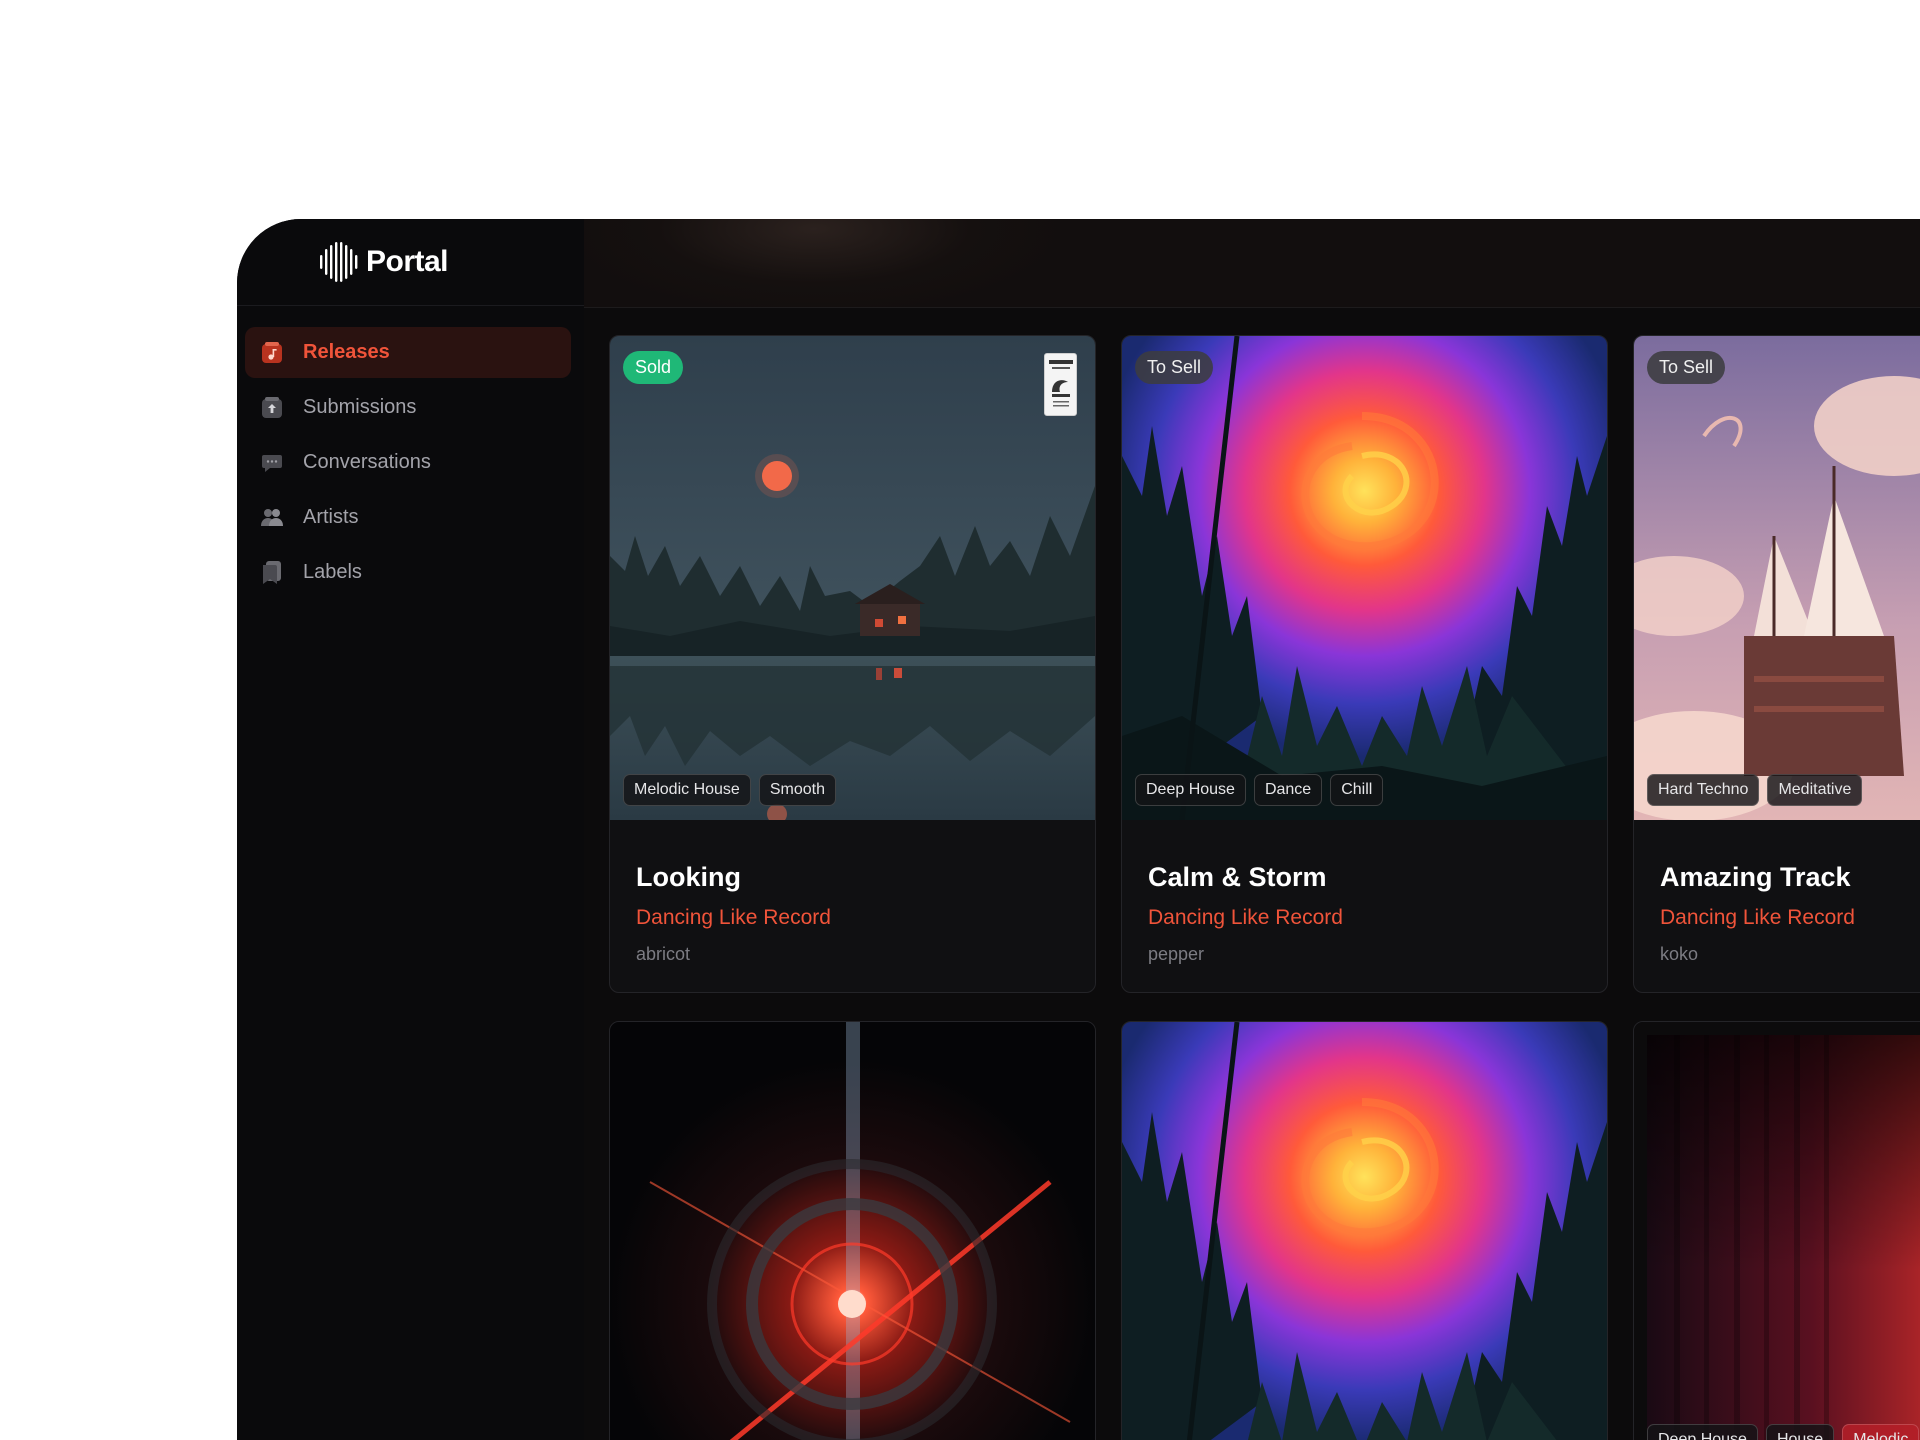 The height and width of the screenshot is (1440, 1920). Describe the element at coordinates (687, 790) in the screenshot. I see `genre-tag: Melodic House` at that location.